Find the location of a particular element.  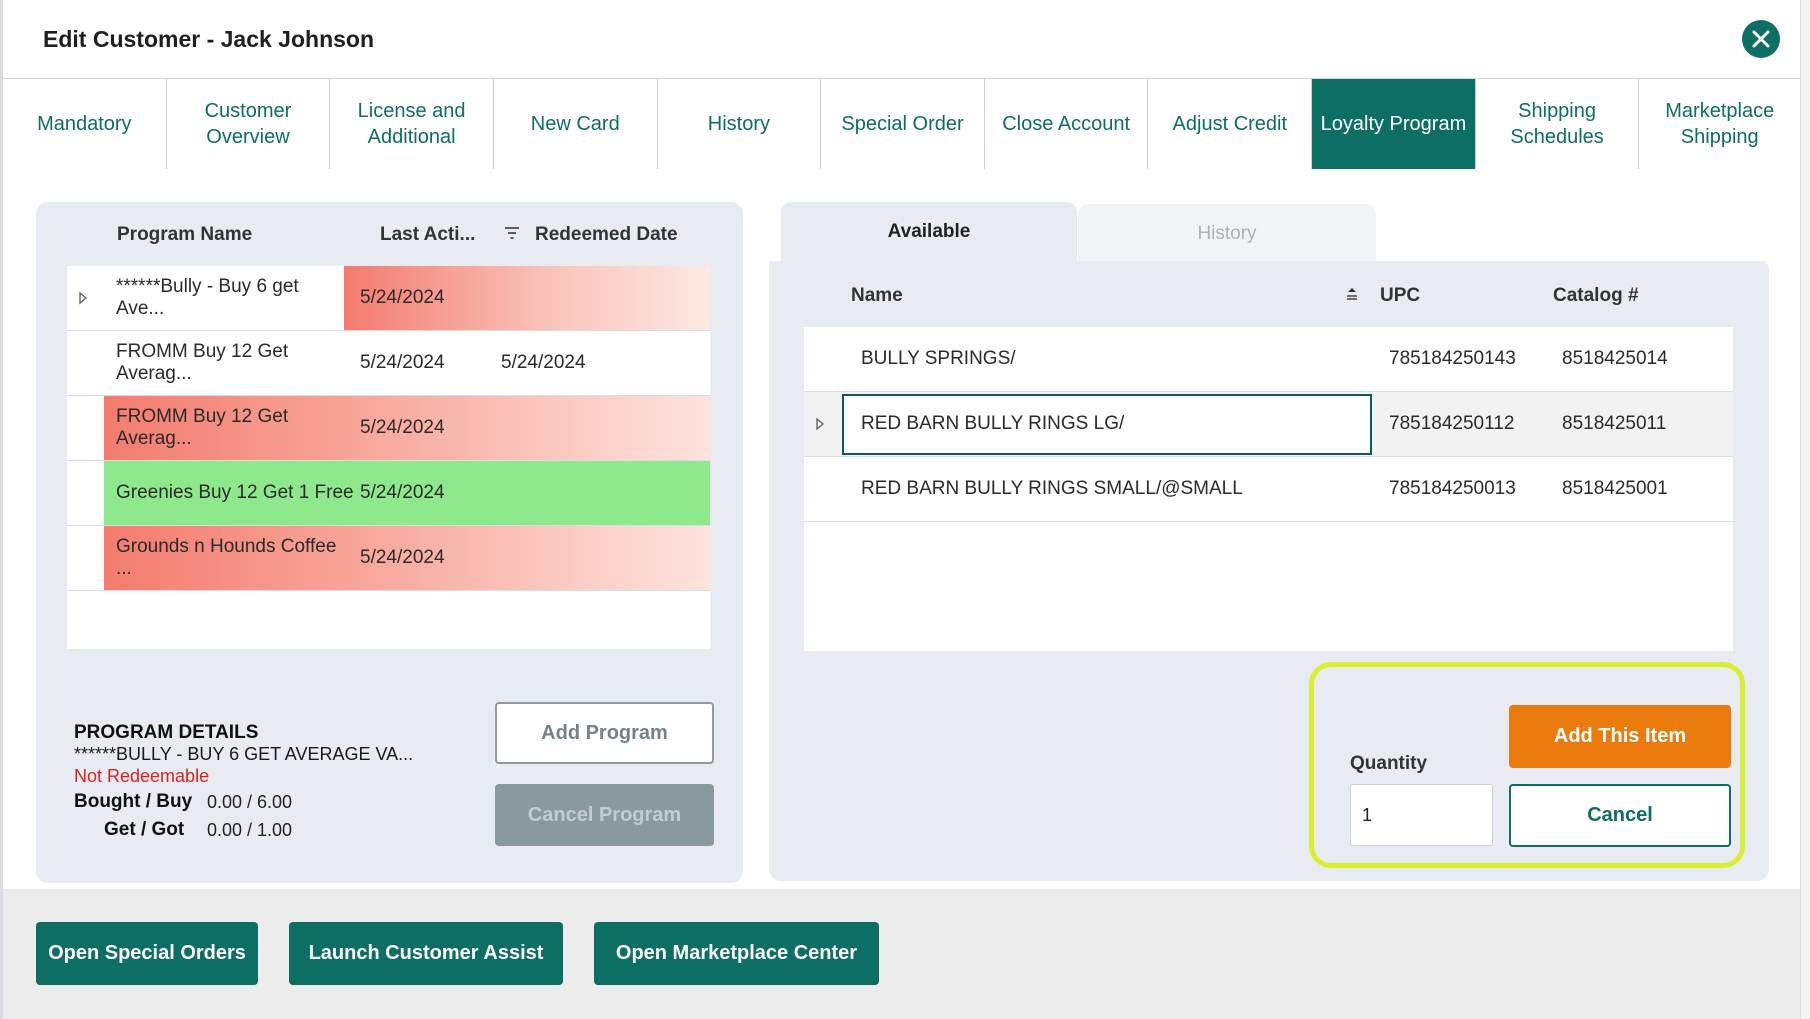

close-button is located at coordinates (1761, 39).